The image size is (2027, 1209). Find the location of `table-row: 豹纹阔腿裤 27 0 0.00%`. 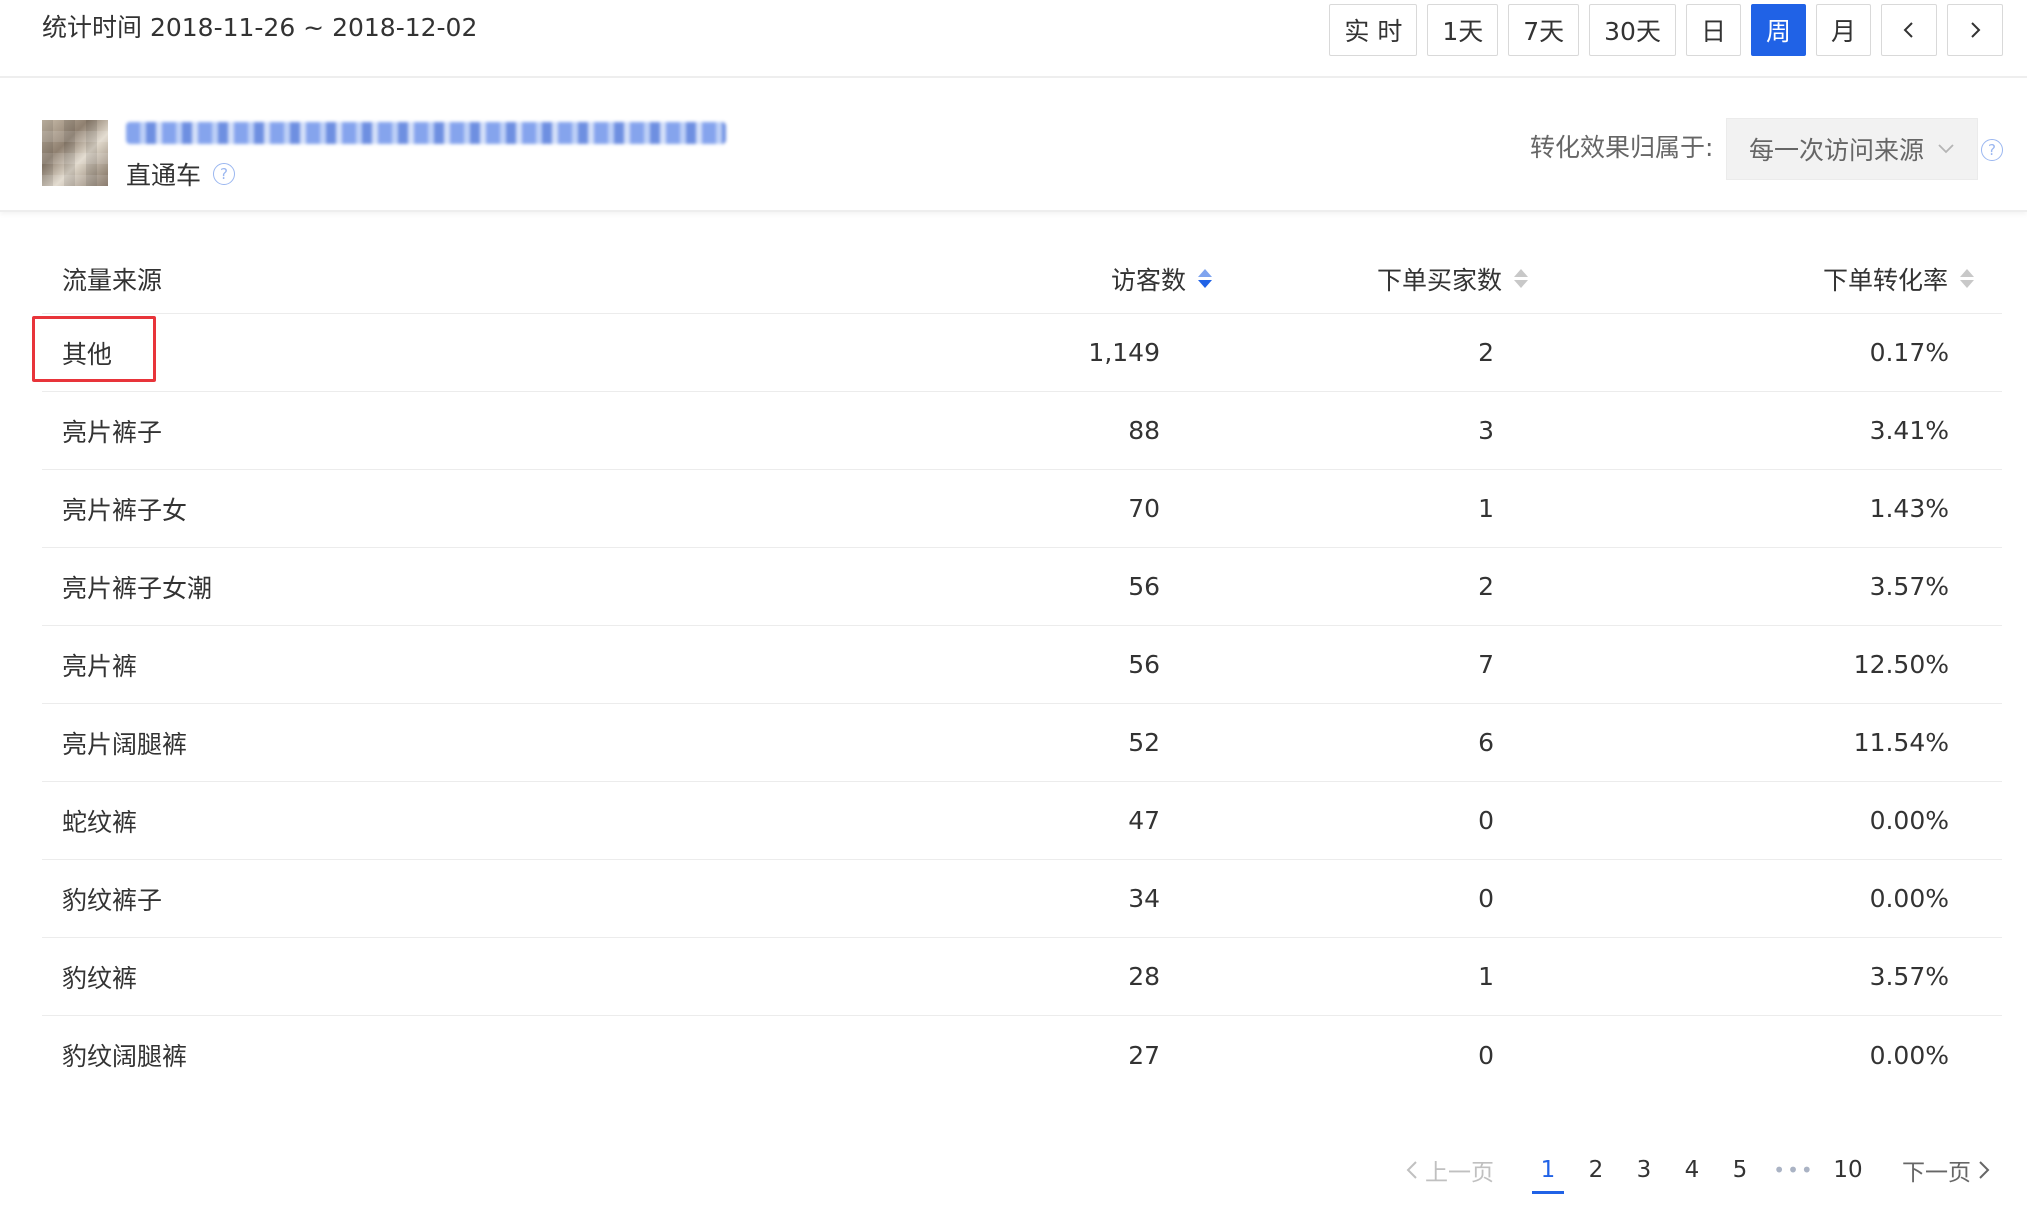

table-row: 豹纹阔腿裤 27 0 0.00% is located at coordinates (1022, 1055).